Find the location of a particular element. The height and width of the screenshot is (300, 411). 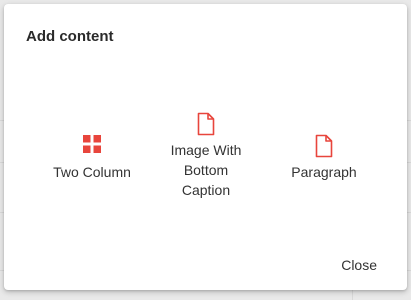

dialog-title: Add content is located at coordinates (70, 36).